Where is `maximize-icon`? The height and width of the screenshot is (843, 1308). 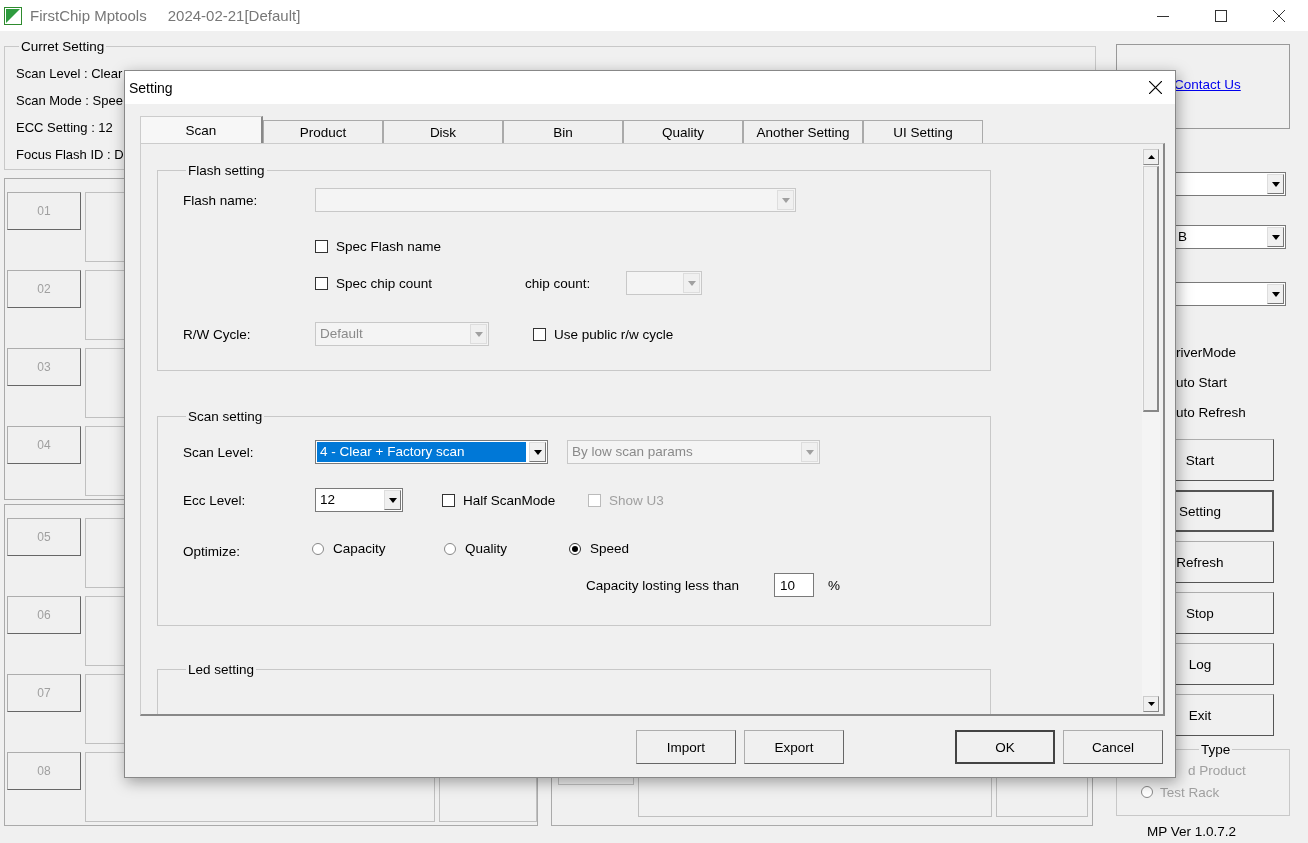 maximize-icon is located at coordinates (1221, 15).